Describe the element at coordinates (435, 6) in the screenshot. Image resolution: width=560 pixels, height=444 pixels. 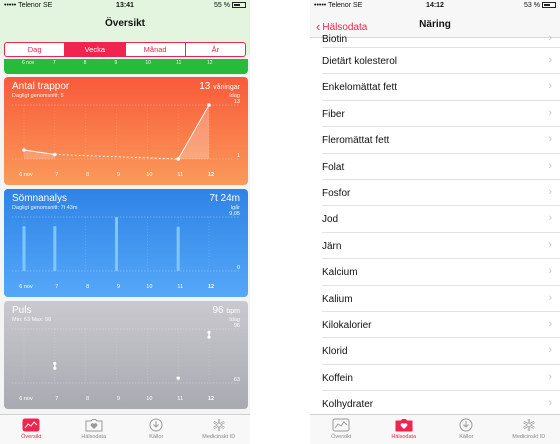
I see `status-bar: ••••• Telenor SE 14:12 53 %` at that location.